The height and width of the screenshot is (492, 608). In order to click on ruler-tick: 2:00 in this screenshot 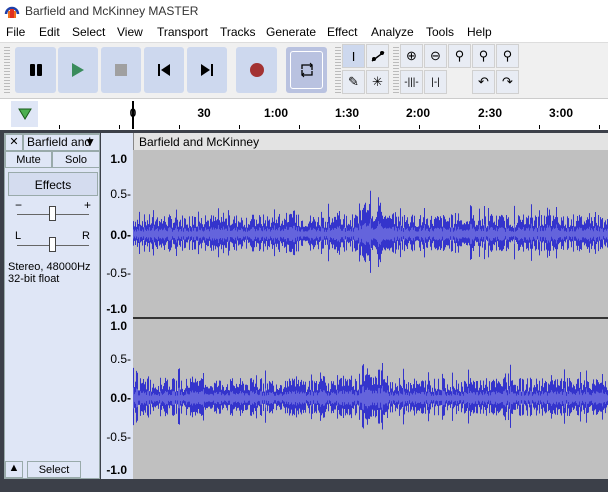, I will do `click(418, 113)`.